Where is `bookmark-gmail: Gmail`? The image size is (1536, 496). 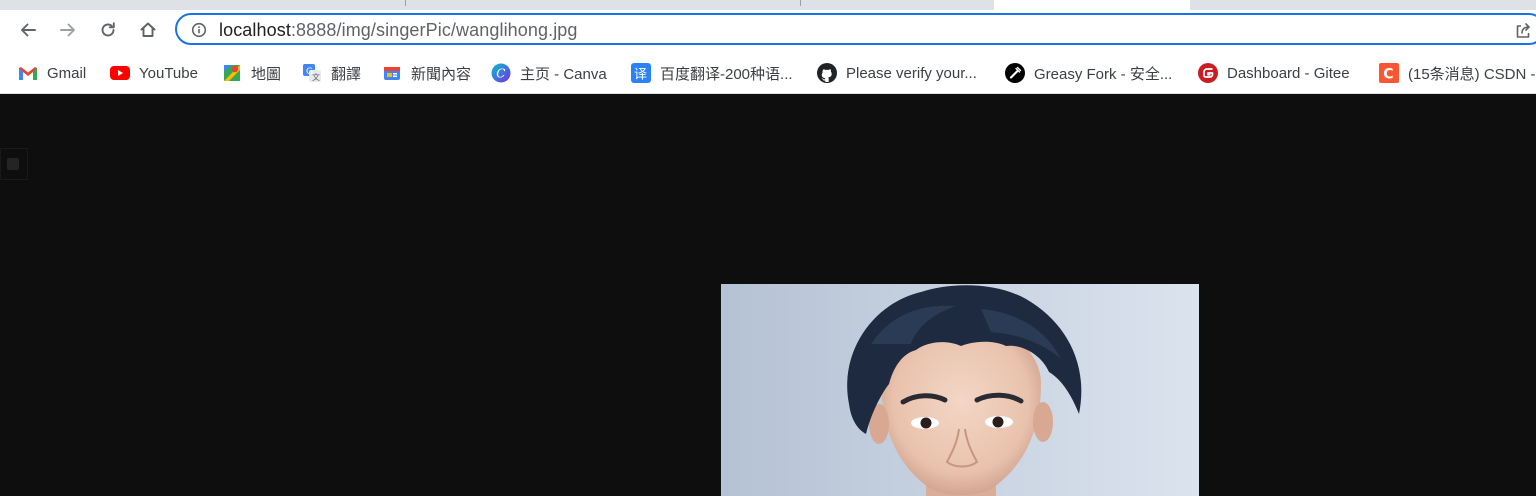
bookmark-gmail: Gmail is located at coordinates (52, 73).